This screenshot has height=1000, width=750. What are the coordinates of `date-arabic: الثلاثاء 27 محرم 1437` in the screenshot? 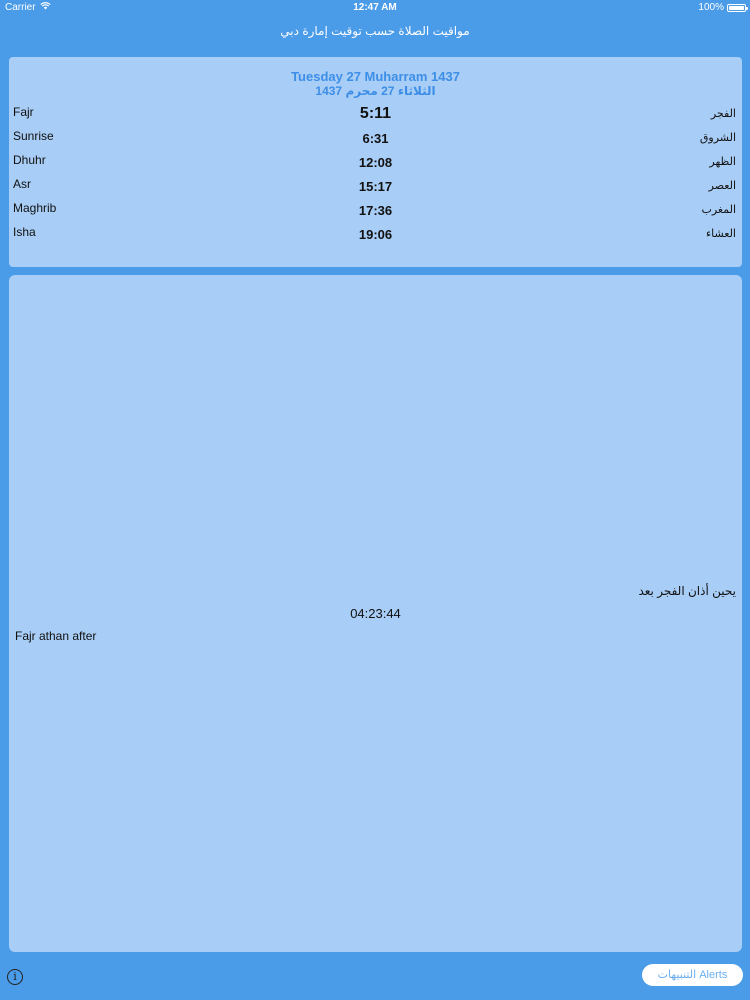 It's located at (375, 91).